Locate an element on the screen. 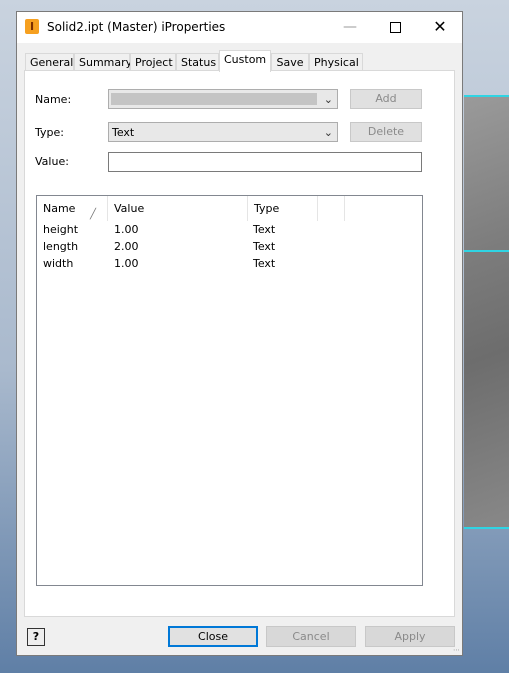 The width and height of the screenshot is (509, 673). row-value: 2.00 is located at coordinates (126, 246).